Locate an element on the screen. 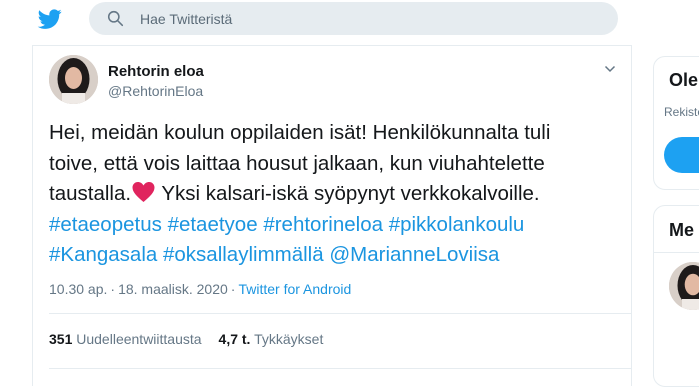  author-handle: @RehtorinEloa is located at coordinates (155, 91).